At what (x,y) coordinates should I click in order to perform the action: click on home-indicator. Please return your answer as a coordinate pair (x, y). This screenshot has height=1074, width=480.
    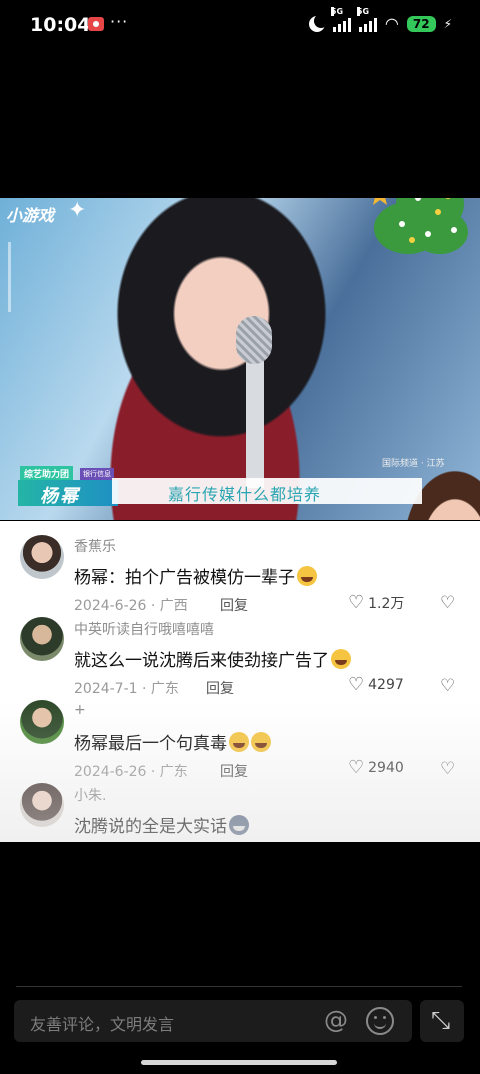
    Looking at the image, I should click on (239, 1062).